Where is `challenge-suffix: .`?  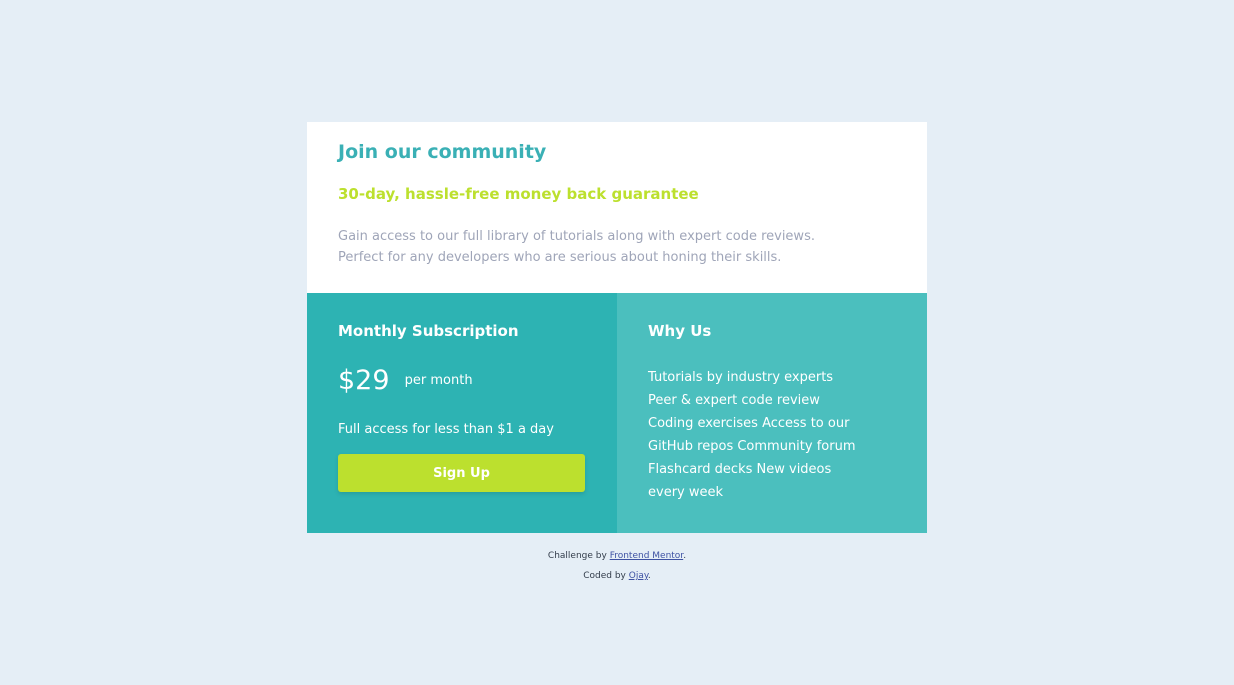
challenge-suffix: . is located at coordinates (685, 556).